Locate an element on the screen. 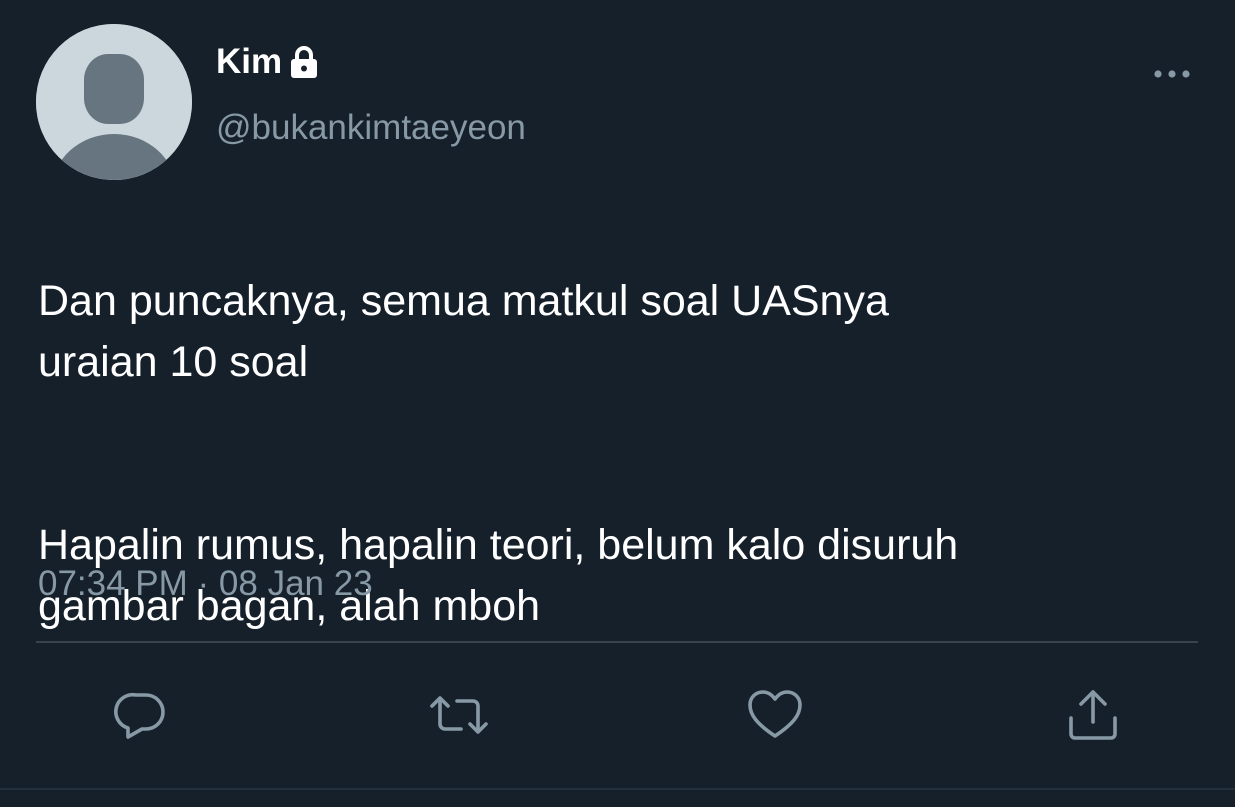 The image size is (1235, 807). avatar is located at coordinates (114, 102).